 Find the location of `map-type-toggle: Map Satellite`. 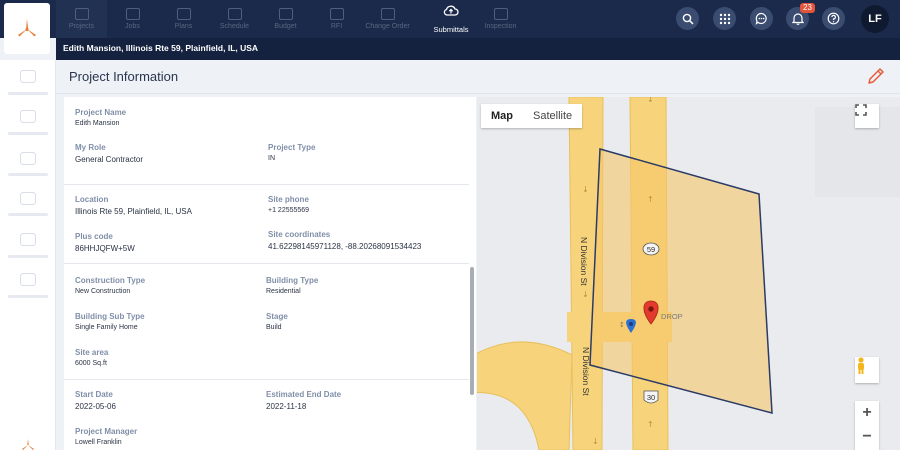

map-type-toggle: Map Satellite is located at coordinates (532, 116).